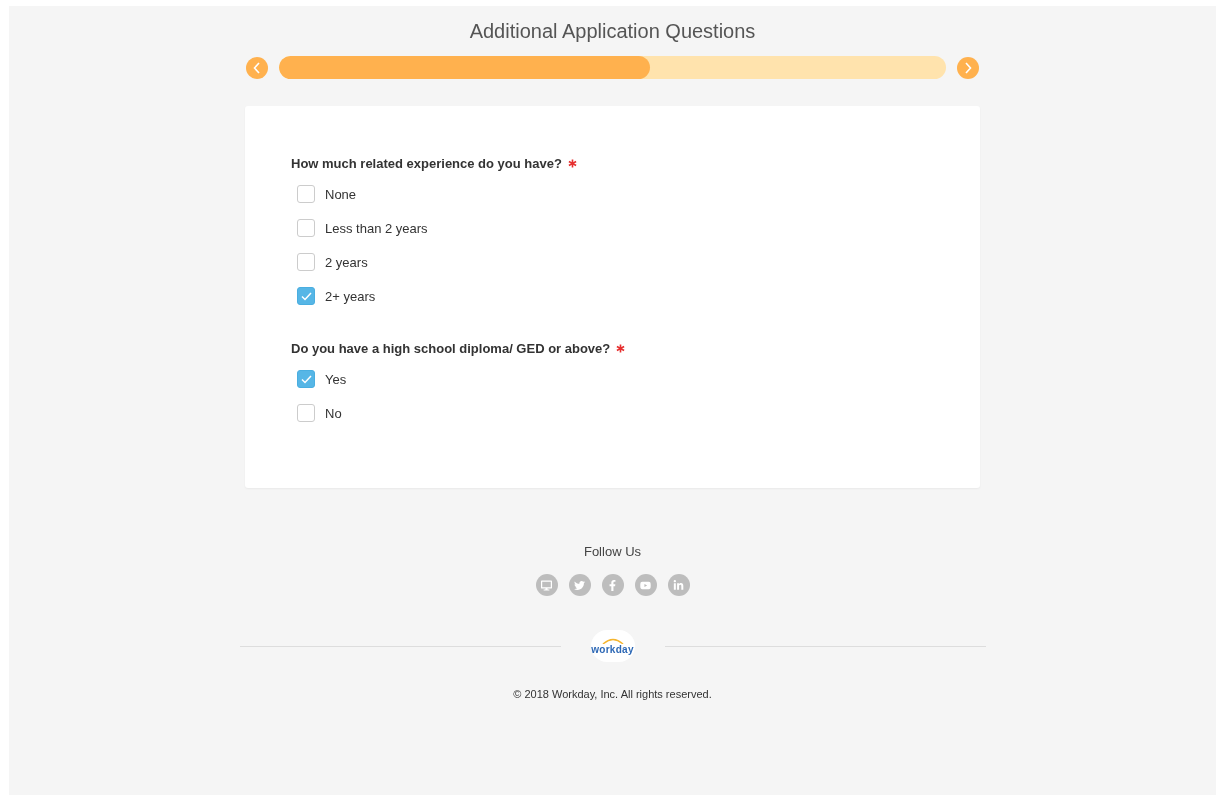 The width and height of the screenshot is (1216, 795). What do you see at coordinates (612, 640) in the screenshot?
I see `arc-icon` at bounding box center [612, 640].